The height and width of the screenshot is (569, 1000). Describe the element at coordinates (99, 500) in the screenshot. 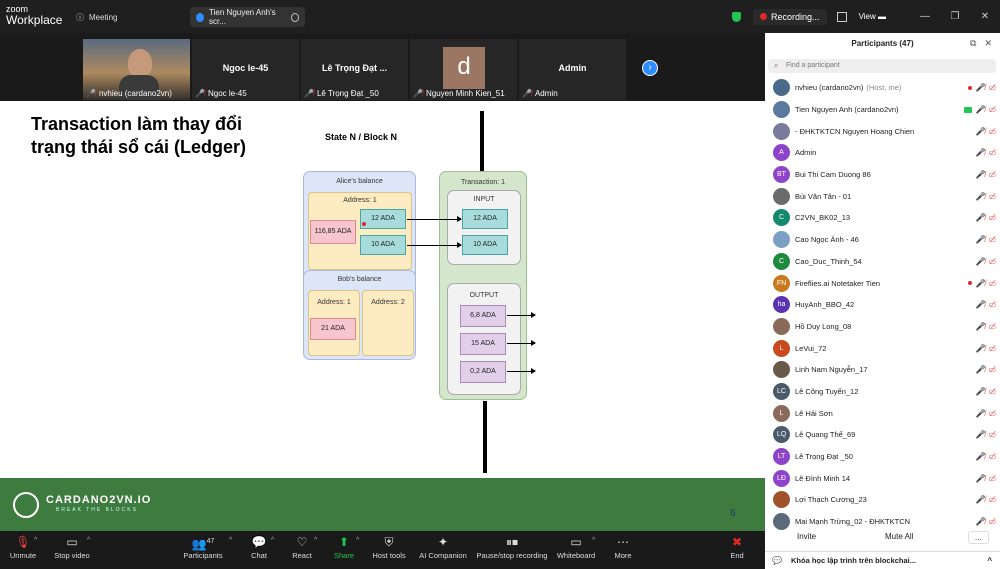

I see `brand-name: CARDANO2VN.IO` at that location.